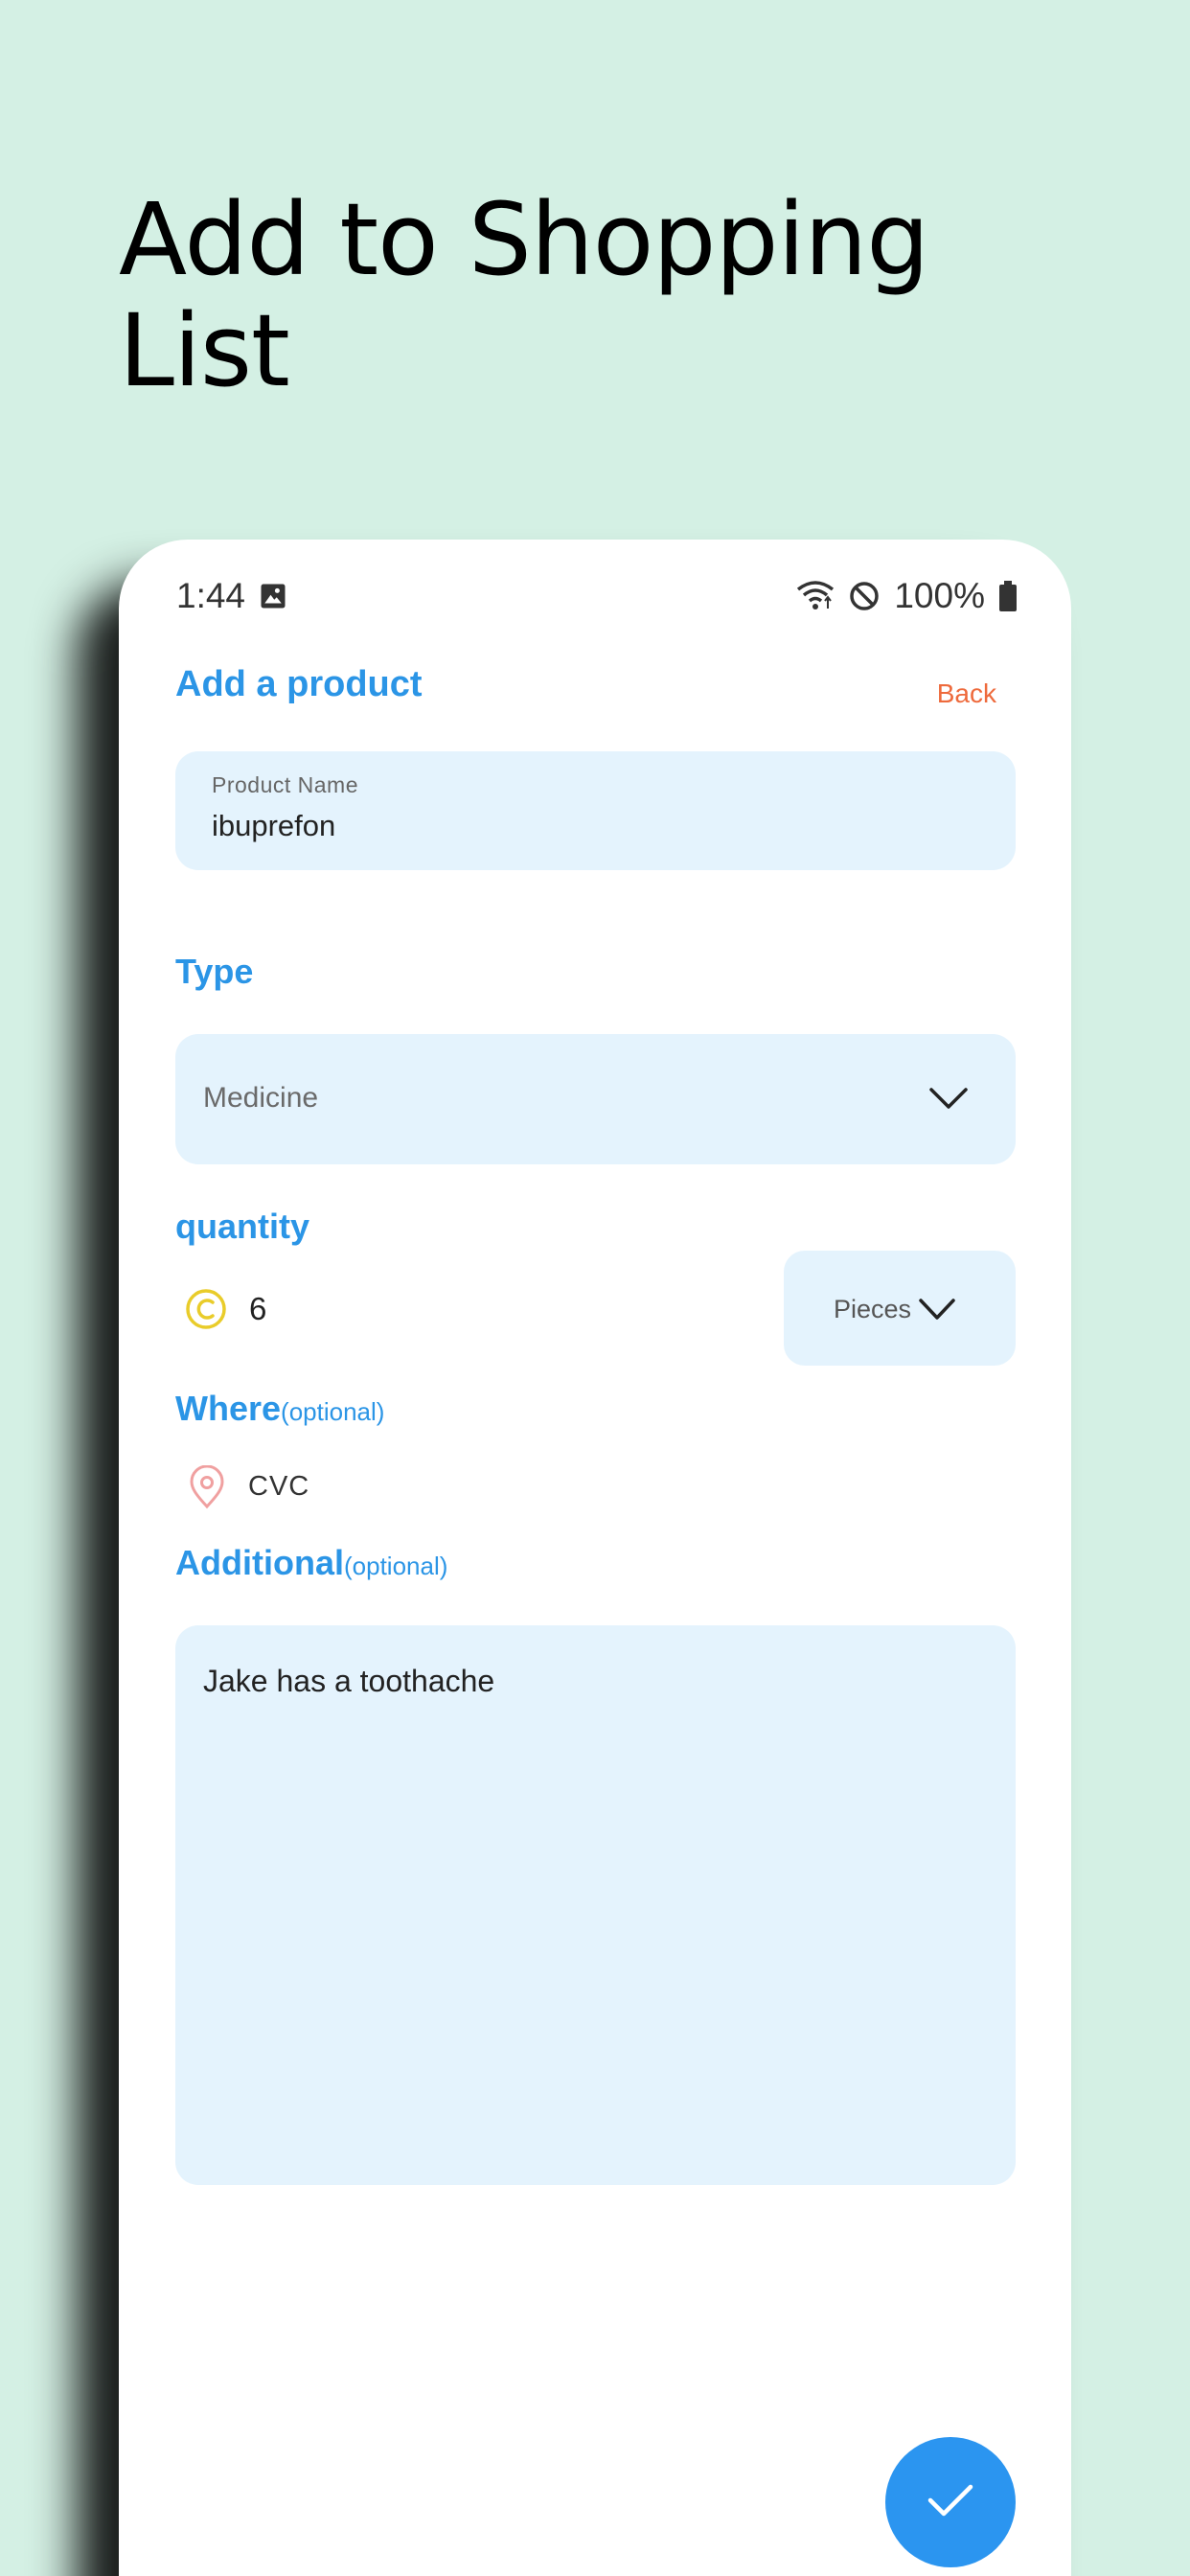 The height and width of the screenshot is (2576, 1190). Describe the element at coordinates (273, 596) in the screenshot. I see `image-icon` at that location.